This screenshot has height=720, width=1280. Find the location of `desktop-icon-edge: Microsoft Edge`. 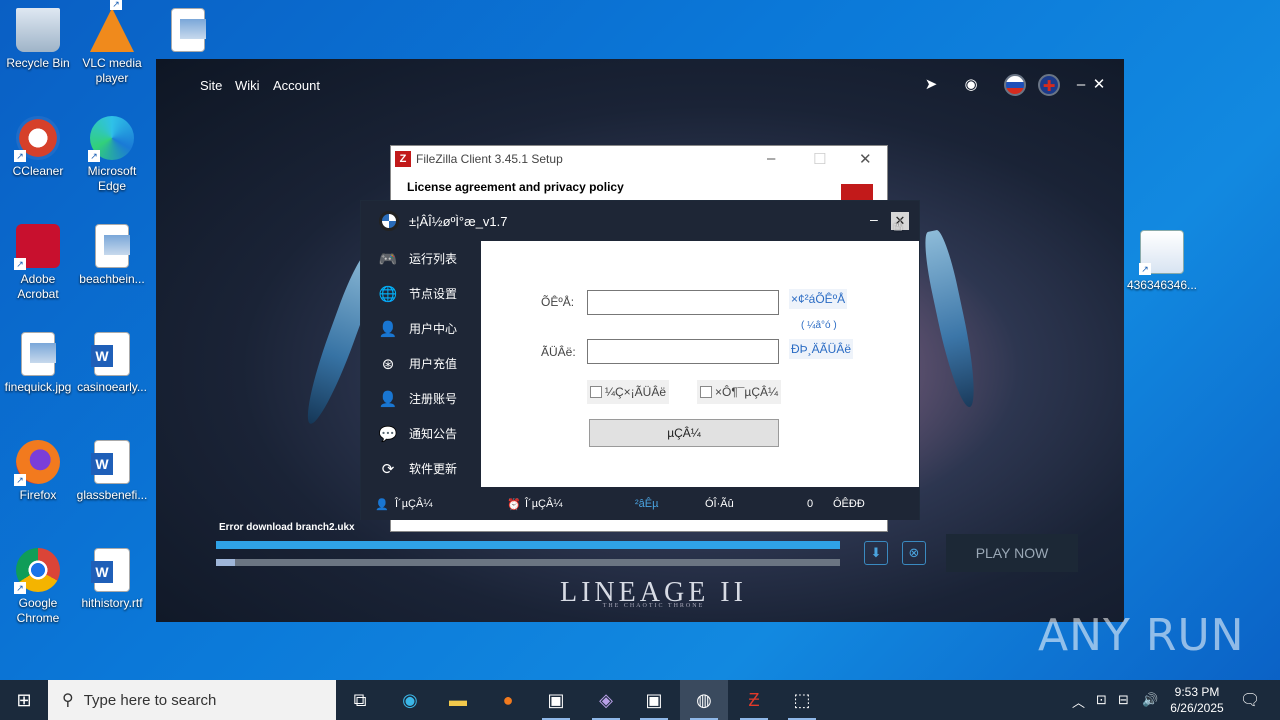

desktop-icon-edge: Microsoft Edge is located at coordinates (112, 155).